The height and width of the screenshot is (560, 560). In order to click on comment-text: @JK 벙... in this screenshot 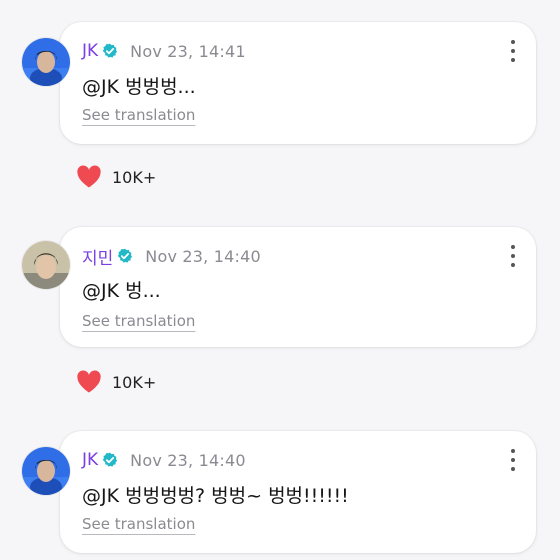, I will do `click(121, 291)`.